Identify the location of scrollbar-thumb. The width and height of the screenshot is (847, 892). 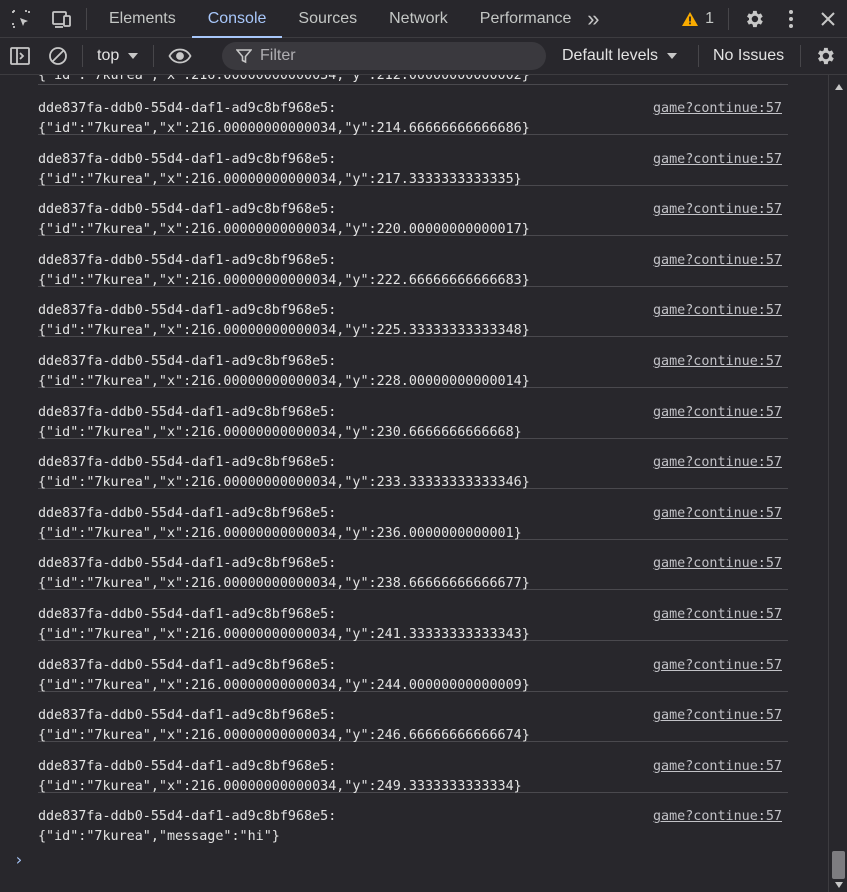
(838, 865).